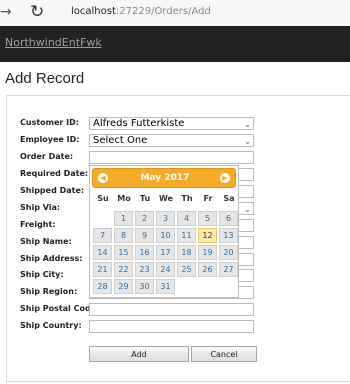  What do you see at coordinates (46, 241) in the screenshot?
I see `label-ship-name: Ship Name:` at bounding box center [46, 241].